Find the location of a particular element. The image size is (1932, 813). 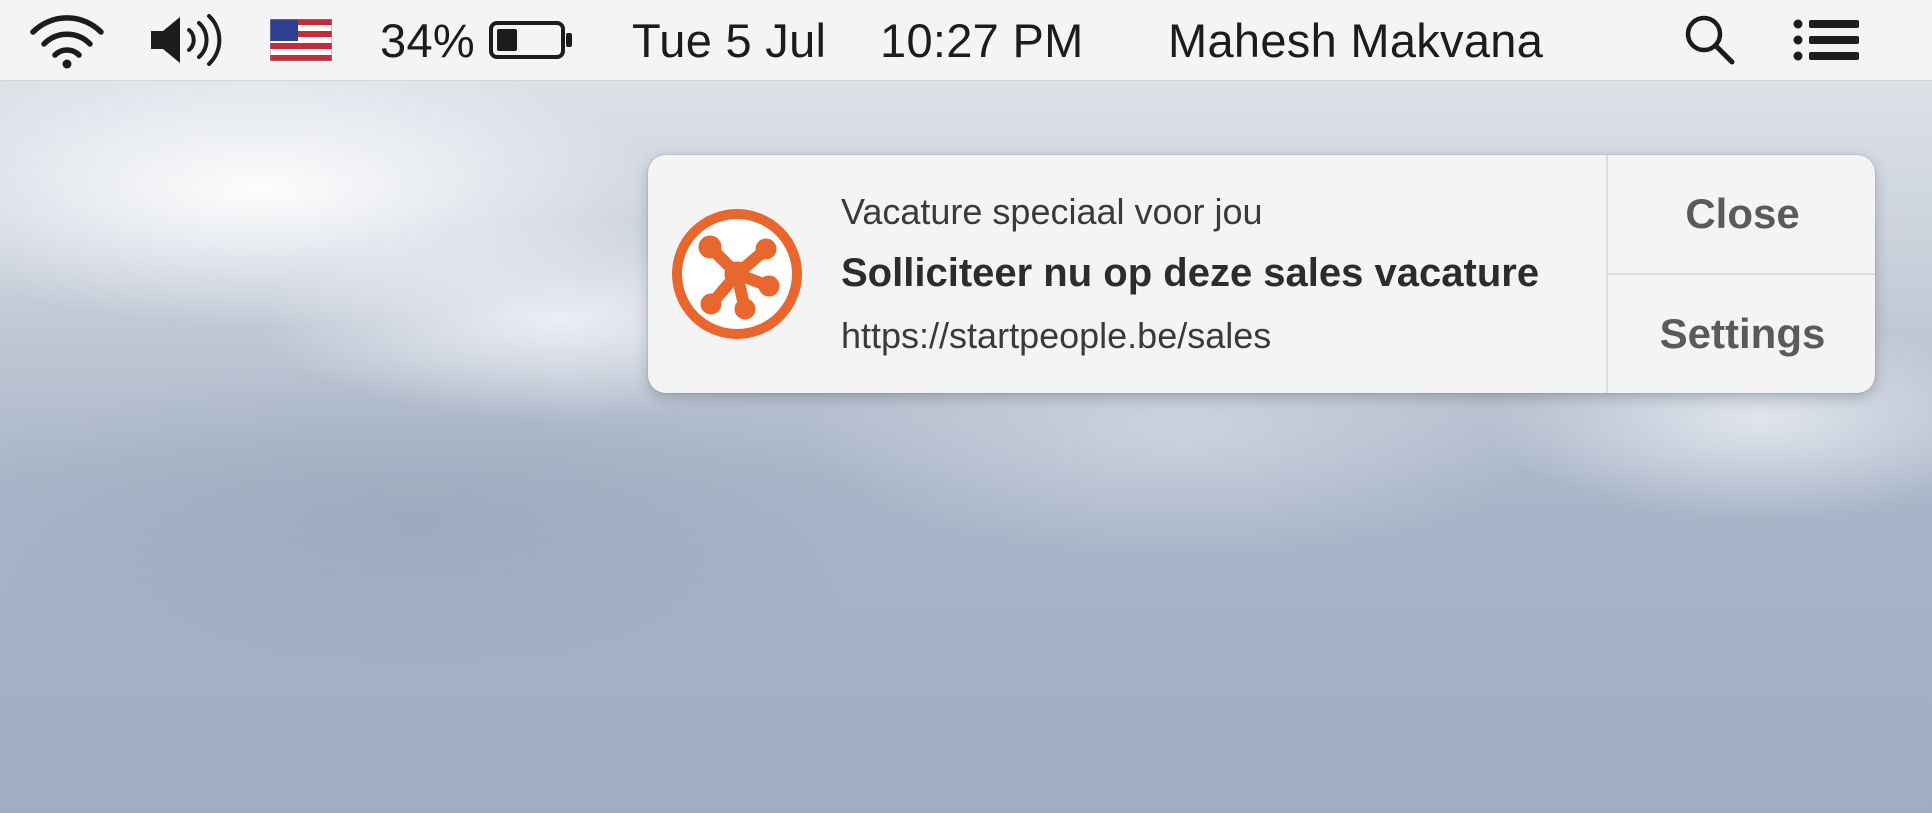

search-icon is located at coordinates (1712, 40).